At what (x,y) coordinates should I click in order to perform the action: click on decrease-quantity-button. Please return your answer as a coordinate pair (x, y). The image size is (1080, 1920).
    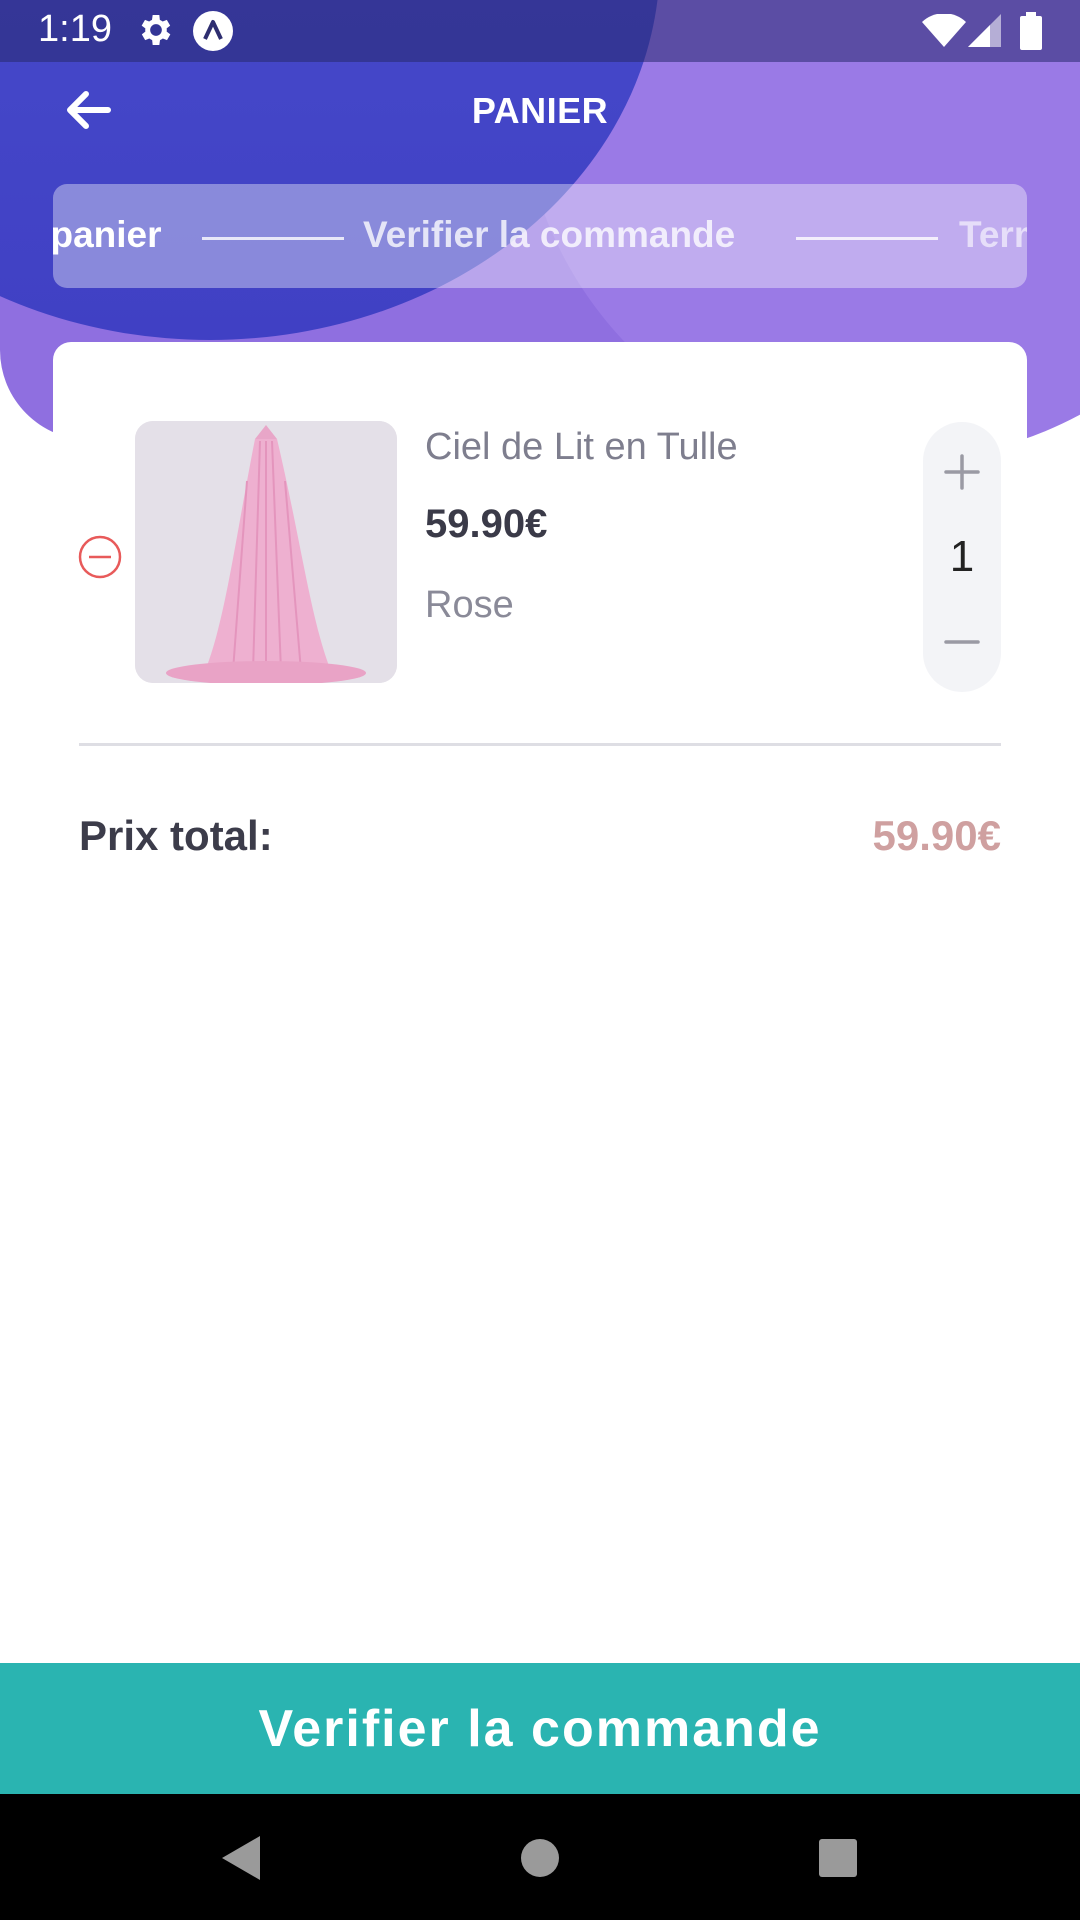
    Looking at the image, I should click on (962, 642).